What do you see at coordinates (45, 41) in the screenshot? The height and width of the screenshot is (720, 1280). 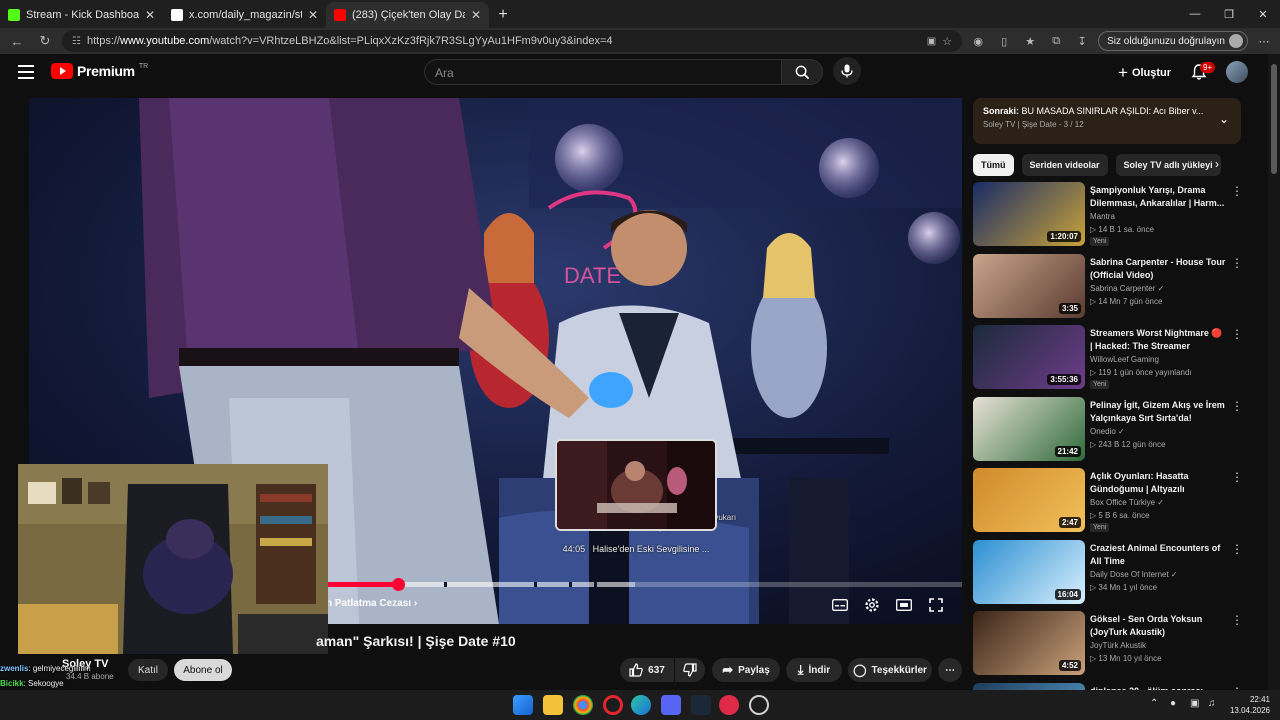 I see `reload-icon: ↻` at bounding box center [45, 41].